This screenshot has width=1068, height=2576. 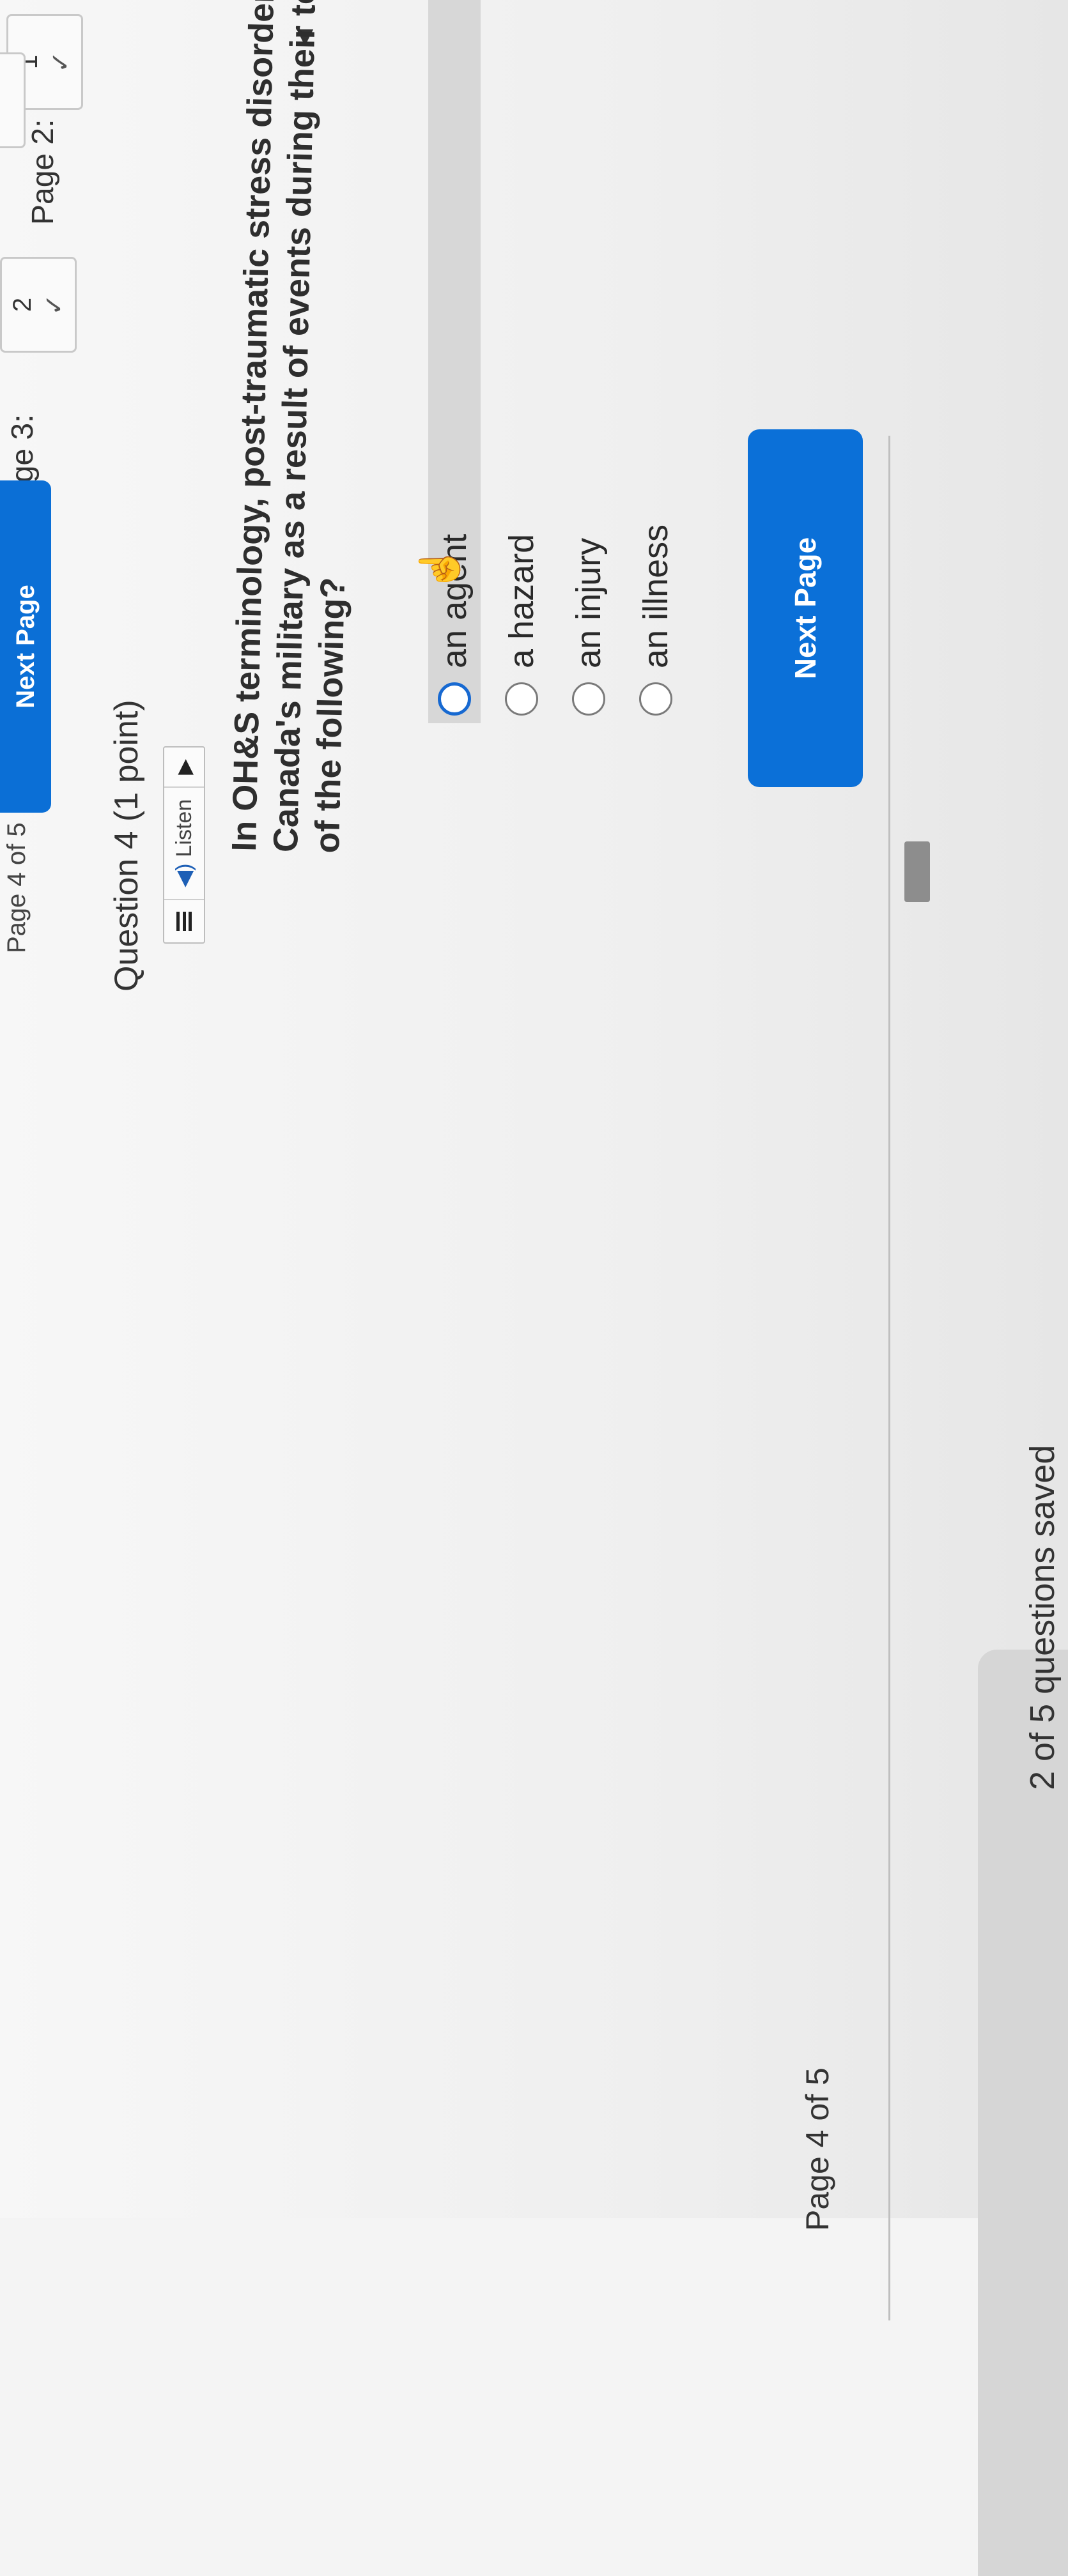 I want to click on next-page-button: Next Page, so click(x=805, y=608).